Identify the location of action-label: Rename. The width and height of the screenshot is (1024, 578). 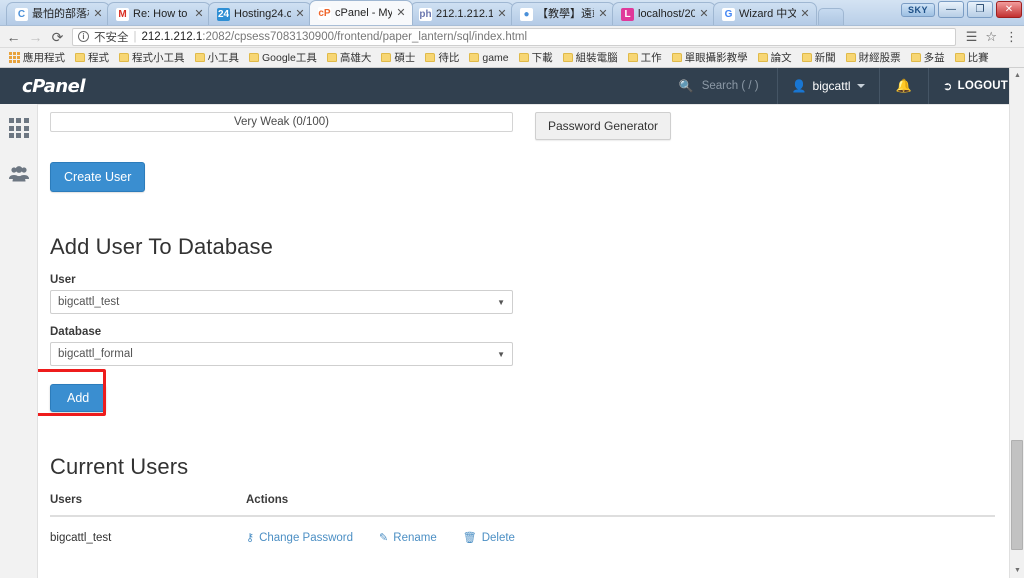
(415, 537).